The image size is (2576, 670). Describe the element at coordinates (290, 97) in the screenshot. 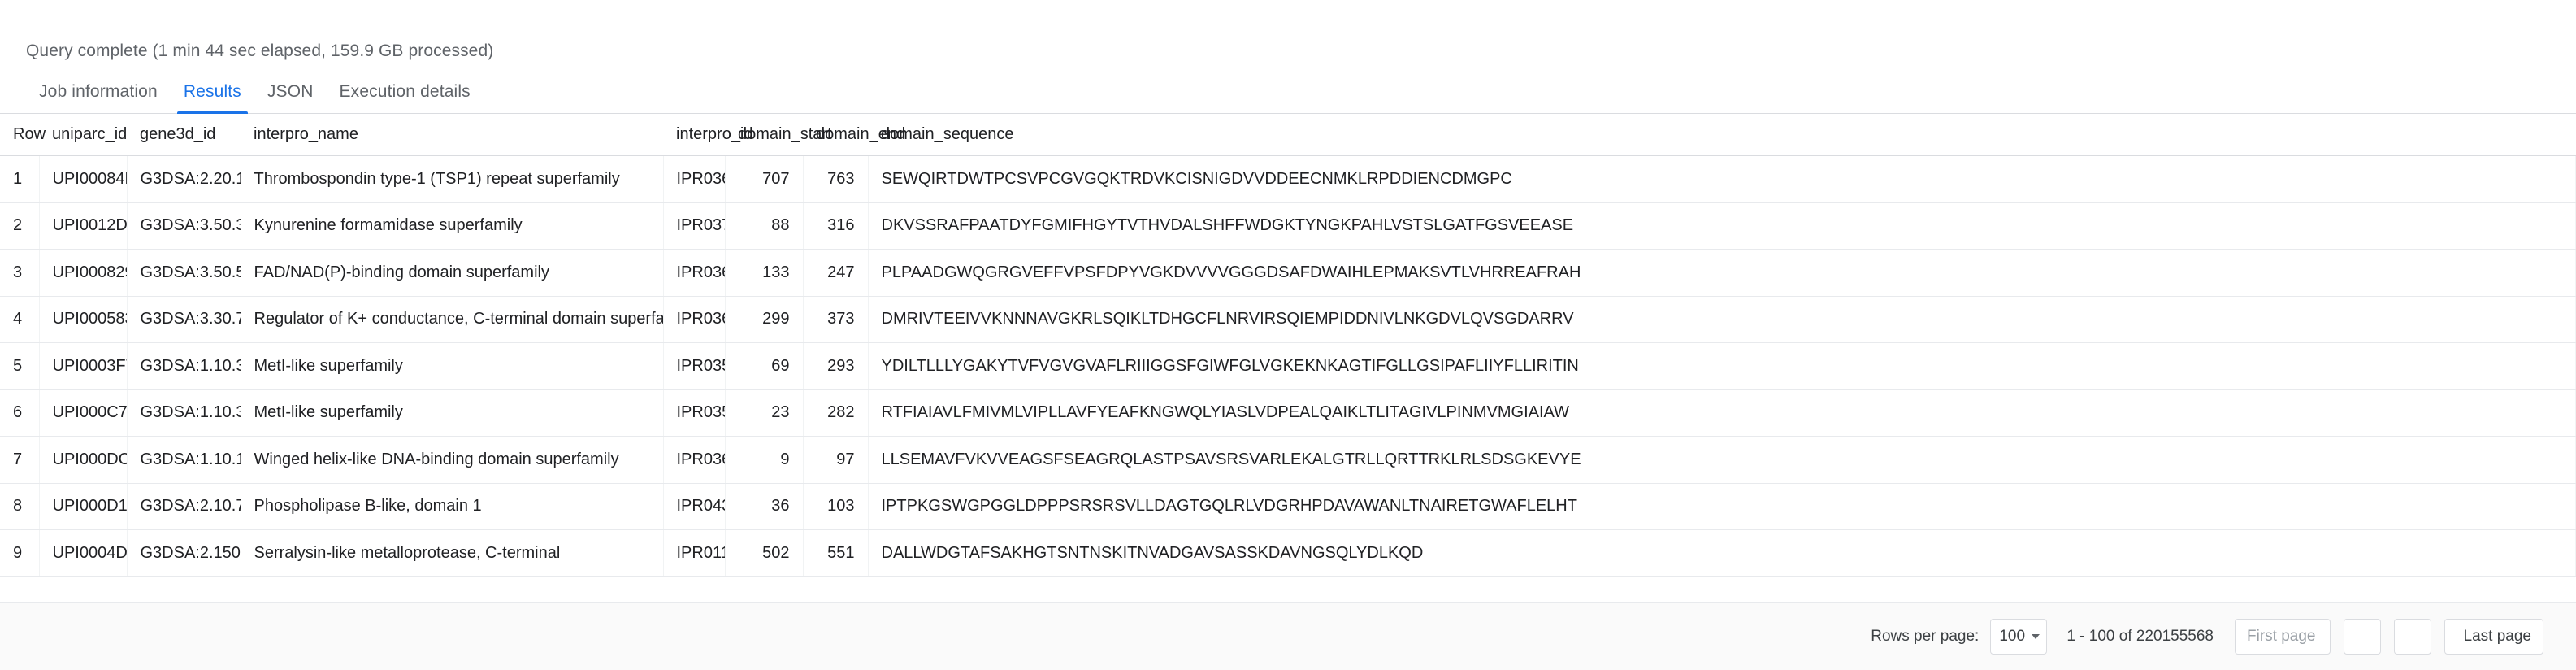

I see `tab-json: JSON` at that location.